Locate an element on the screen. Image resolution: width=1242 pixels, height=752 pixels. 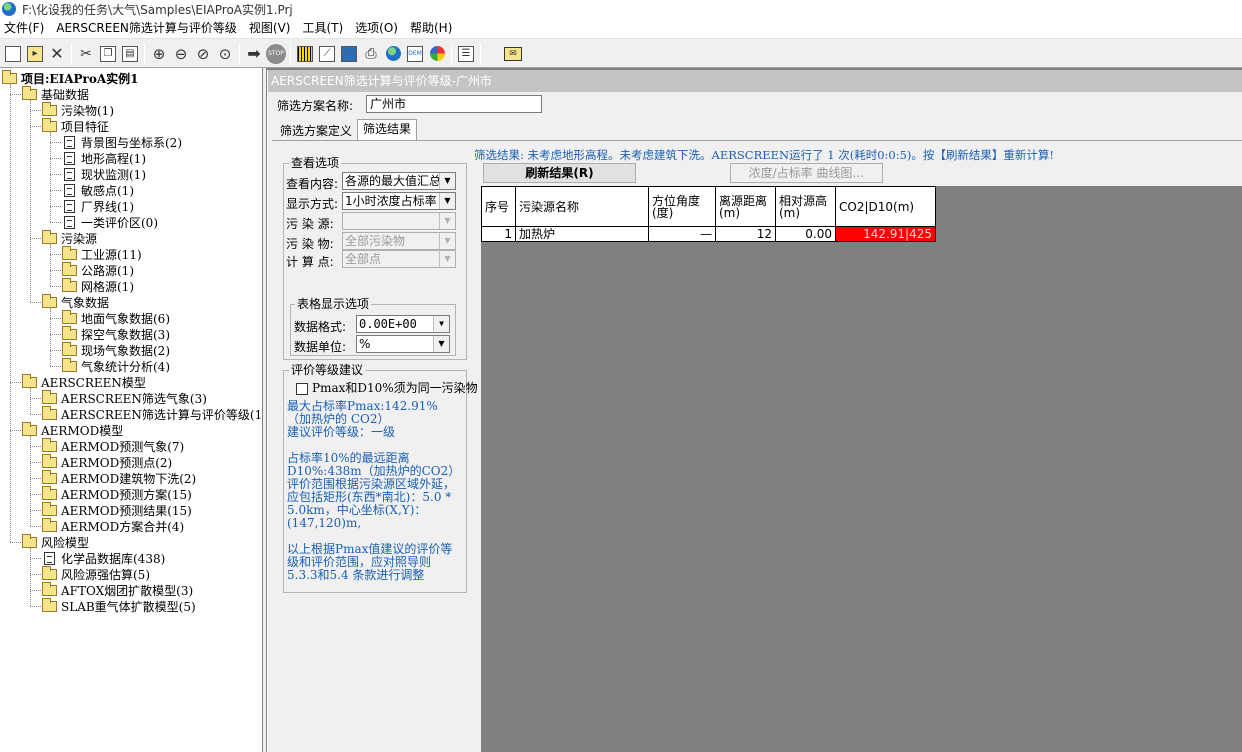
cell-relative-height: 0.00 is located at coordinates (805, 234).